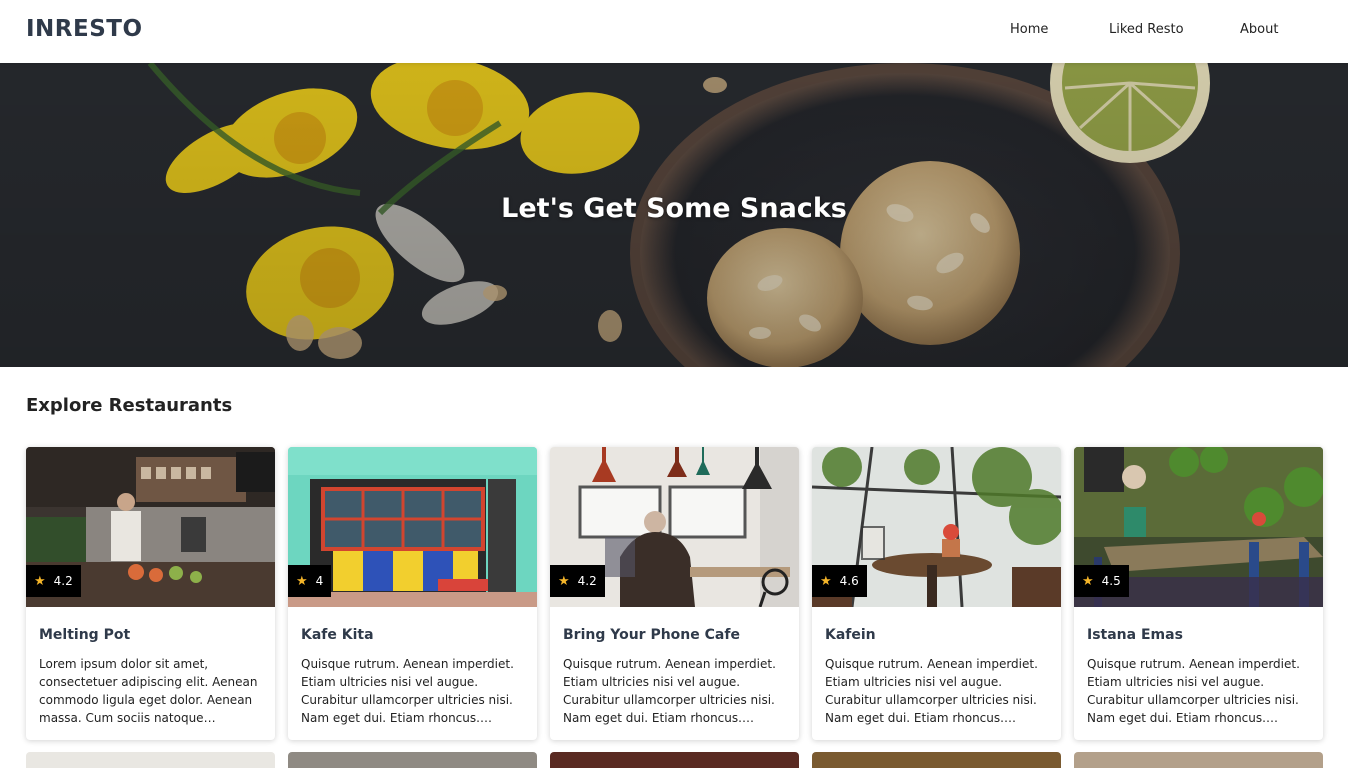  Describe the element at coordinates (936, 527) in the screenshot. I see `restaurant-thumbnail: ★ 4.6` at that location.